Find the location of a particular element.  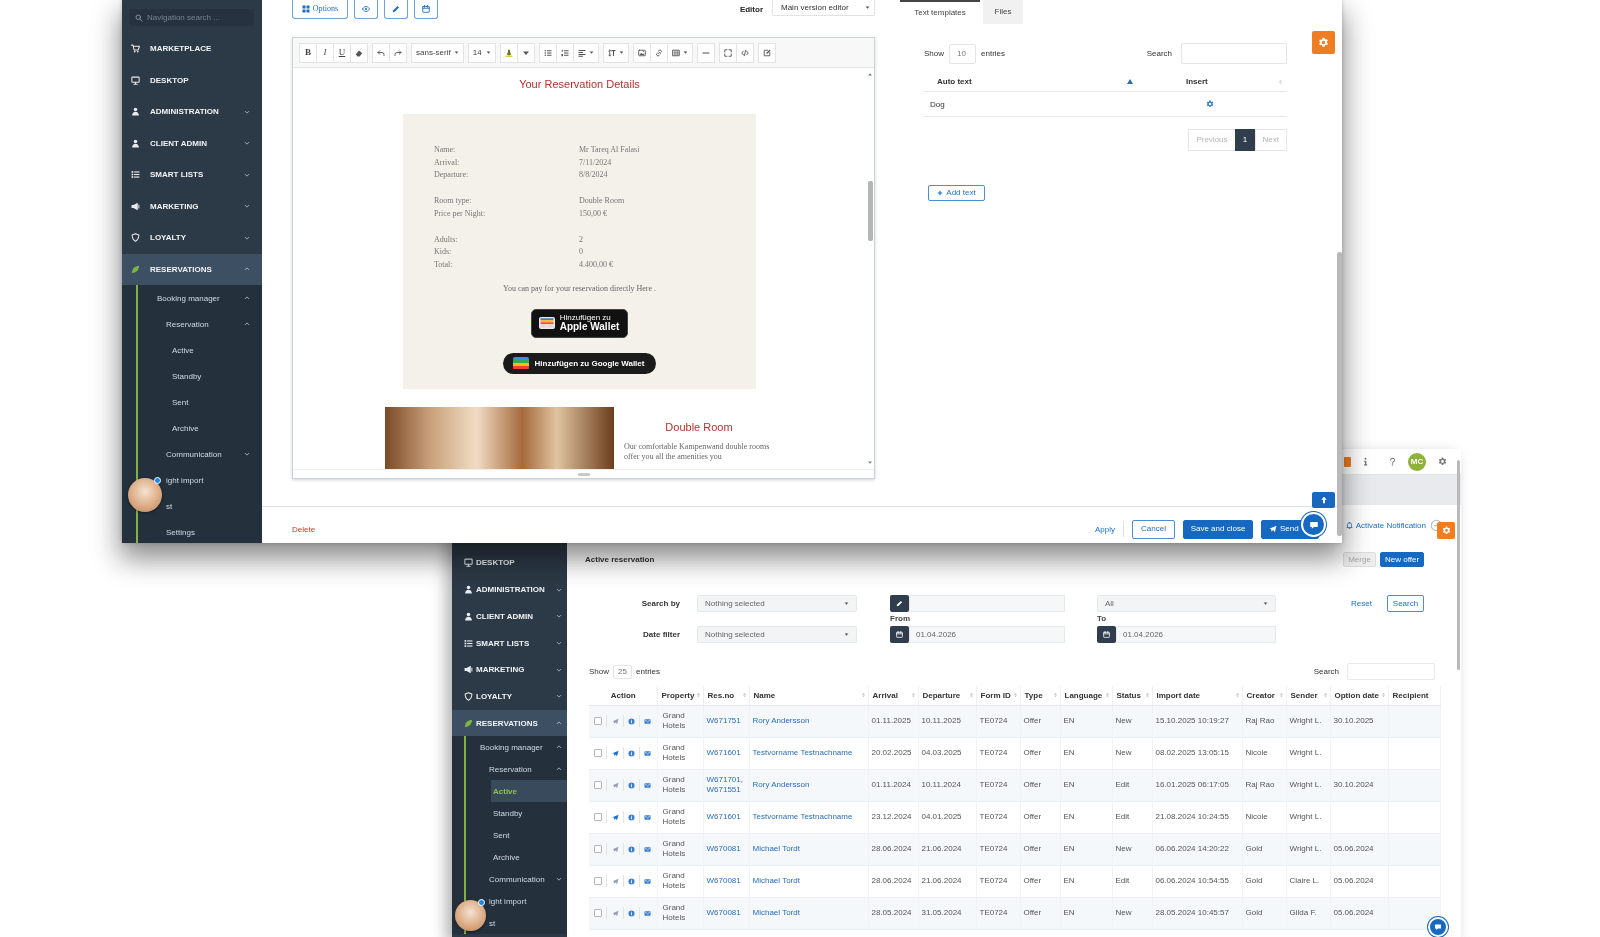

fullscreen-button is located at coordinates (727, 52).